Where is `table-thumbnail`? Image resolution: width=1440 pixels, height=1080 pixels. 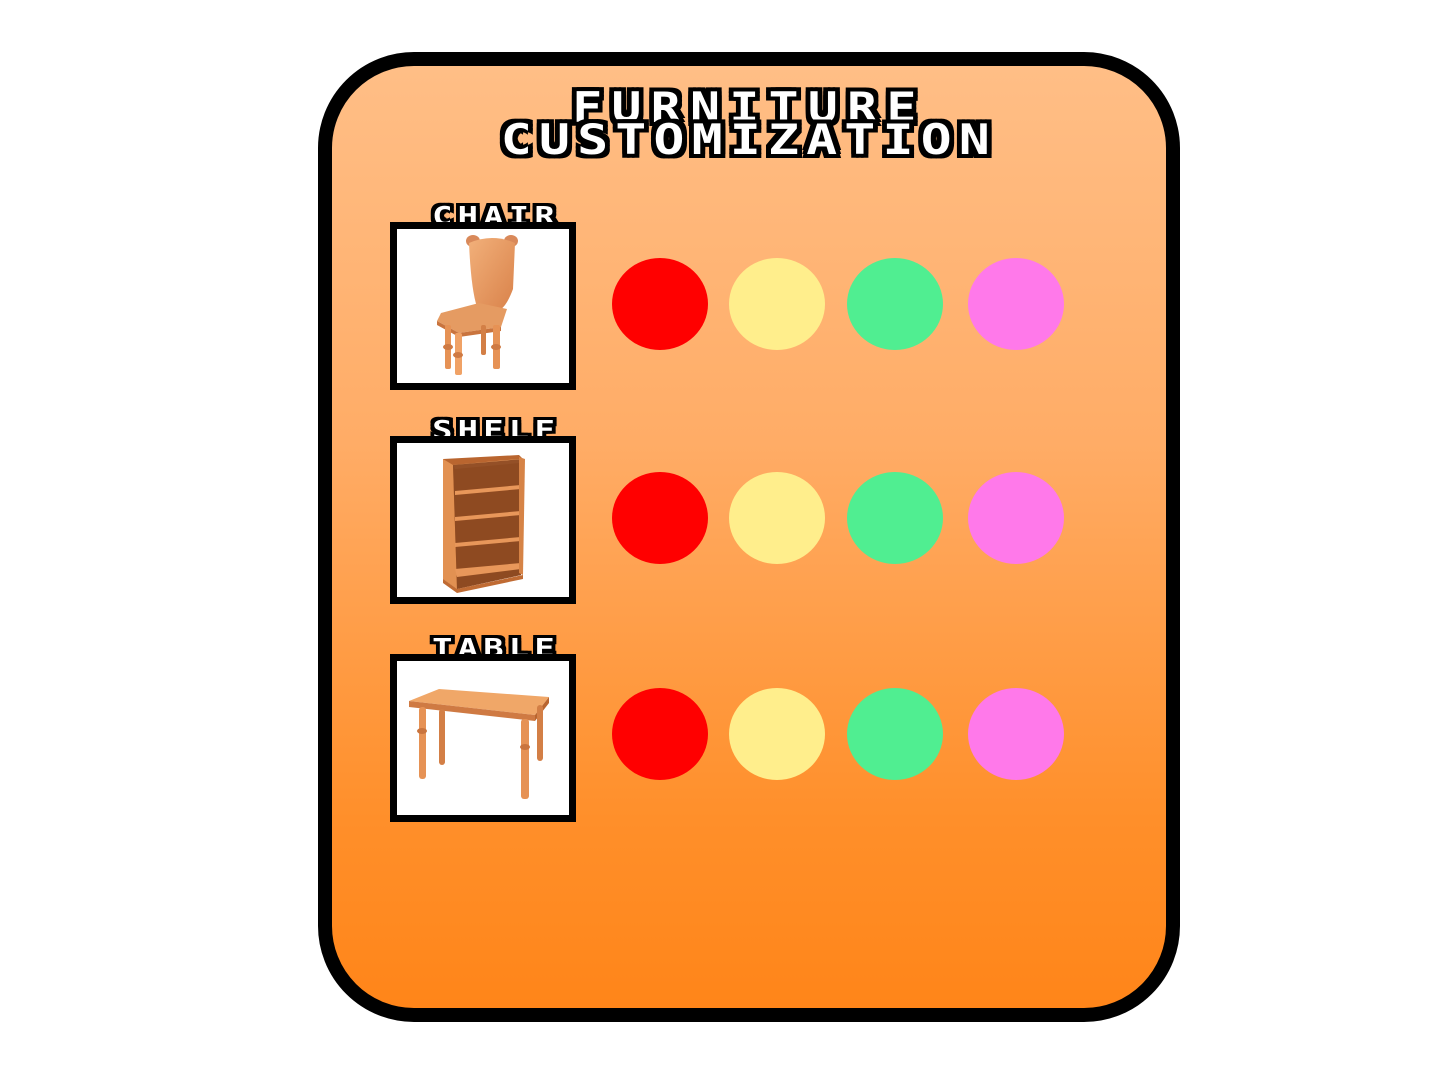 table-thumbnail is located at coordinates (483, 738).